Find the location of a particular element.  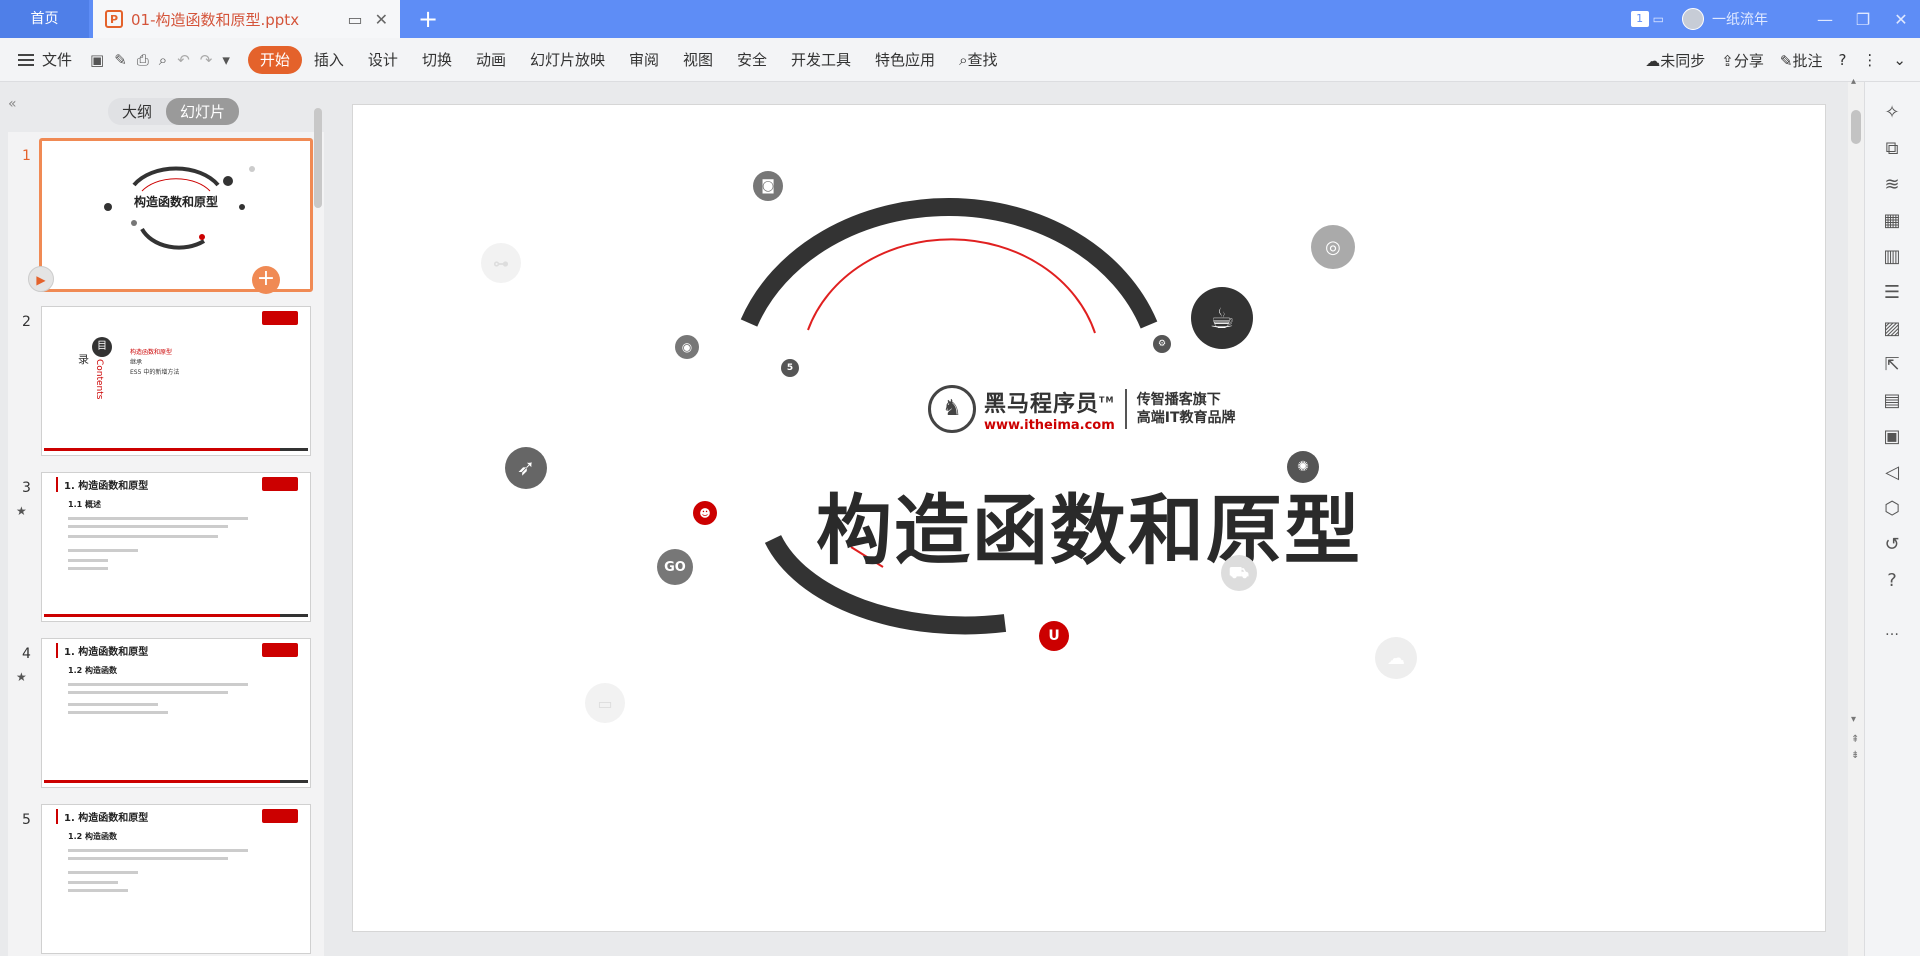

sync-label: 未同步 is located at coordinates (1683, 60).